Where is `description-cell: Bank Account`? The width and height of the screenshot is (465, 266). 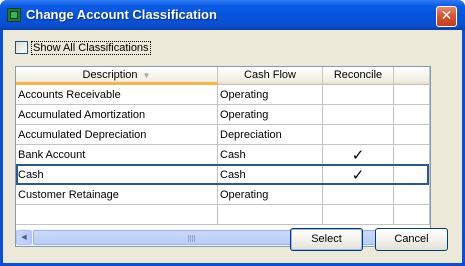
description-cell: Bank Account is located at coordinates (117, 155).